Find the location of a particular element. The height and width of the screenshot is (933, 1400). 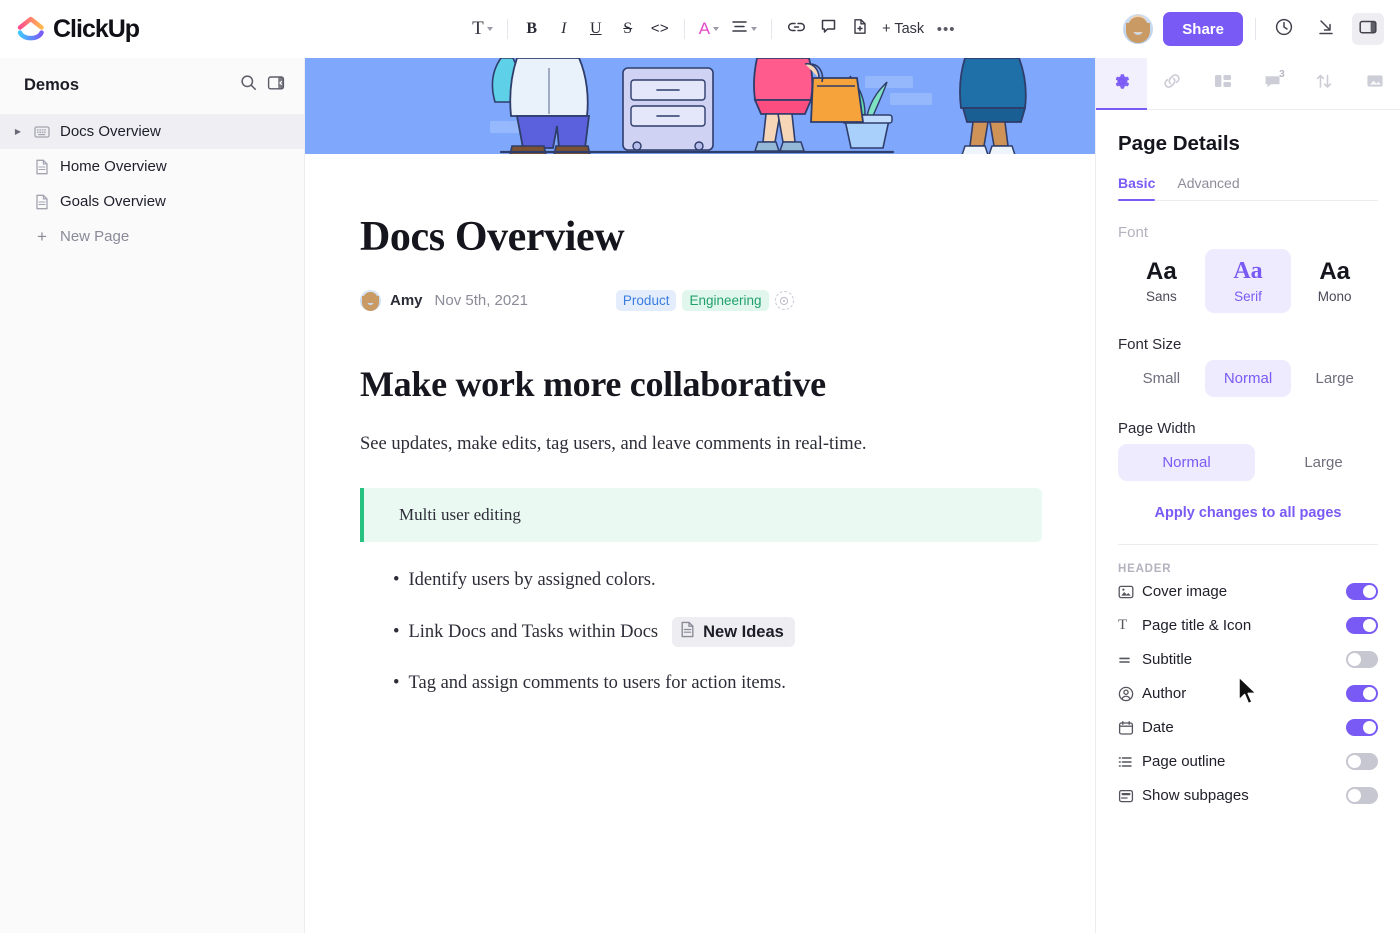

share-button: Share is located at coordinates (1203, 29).